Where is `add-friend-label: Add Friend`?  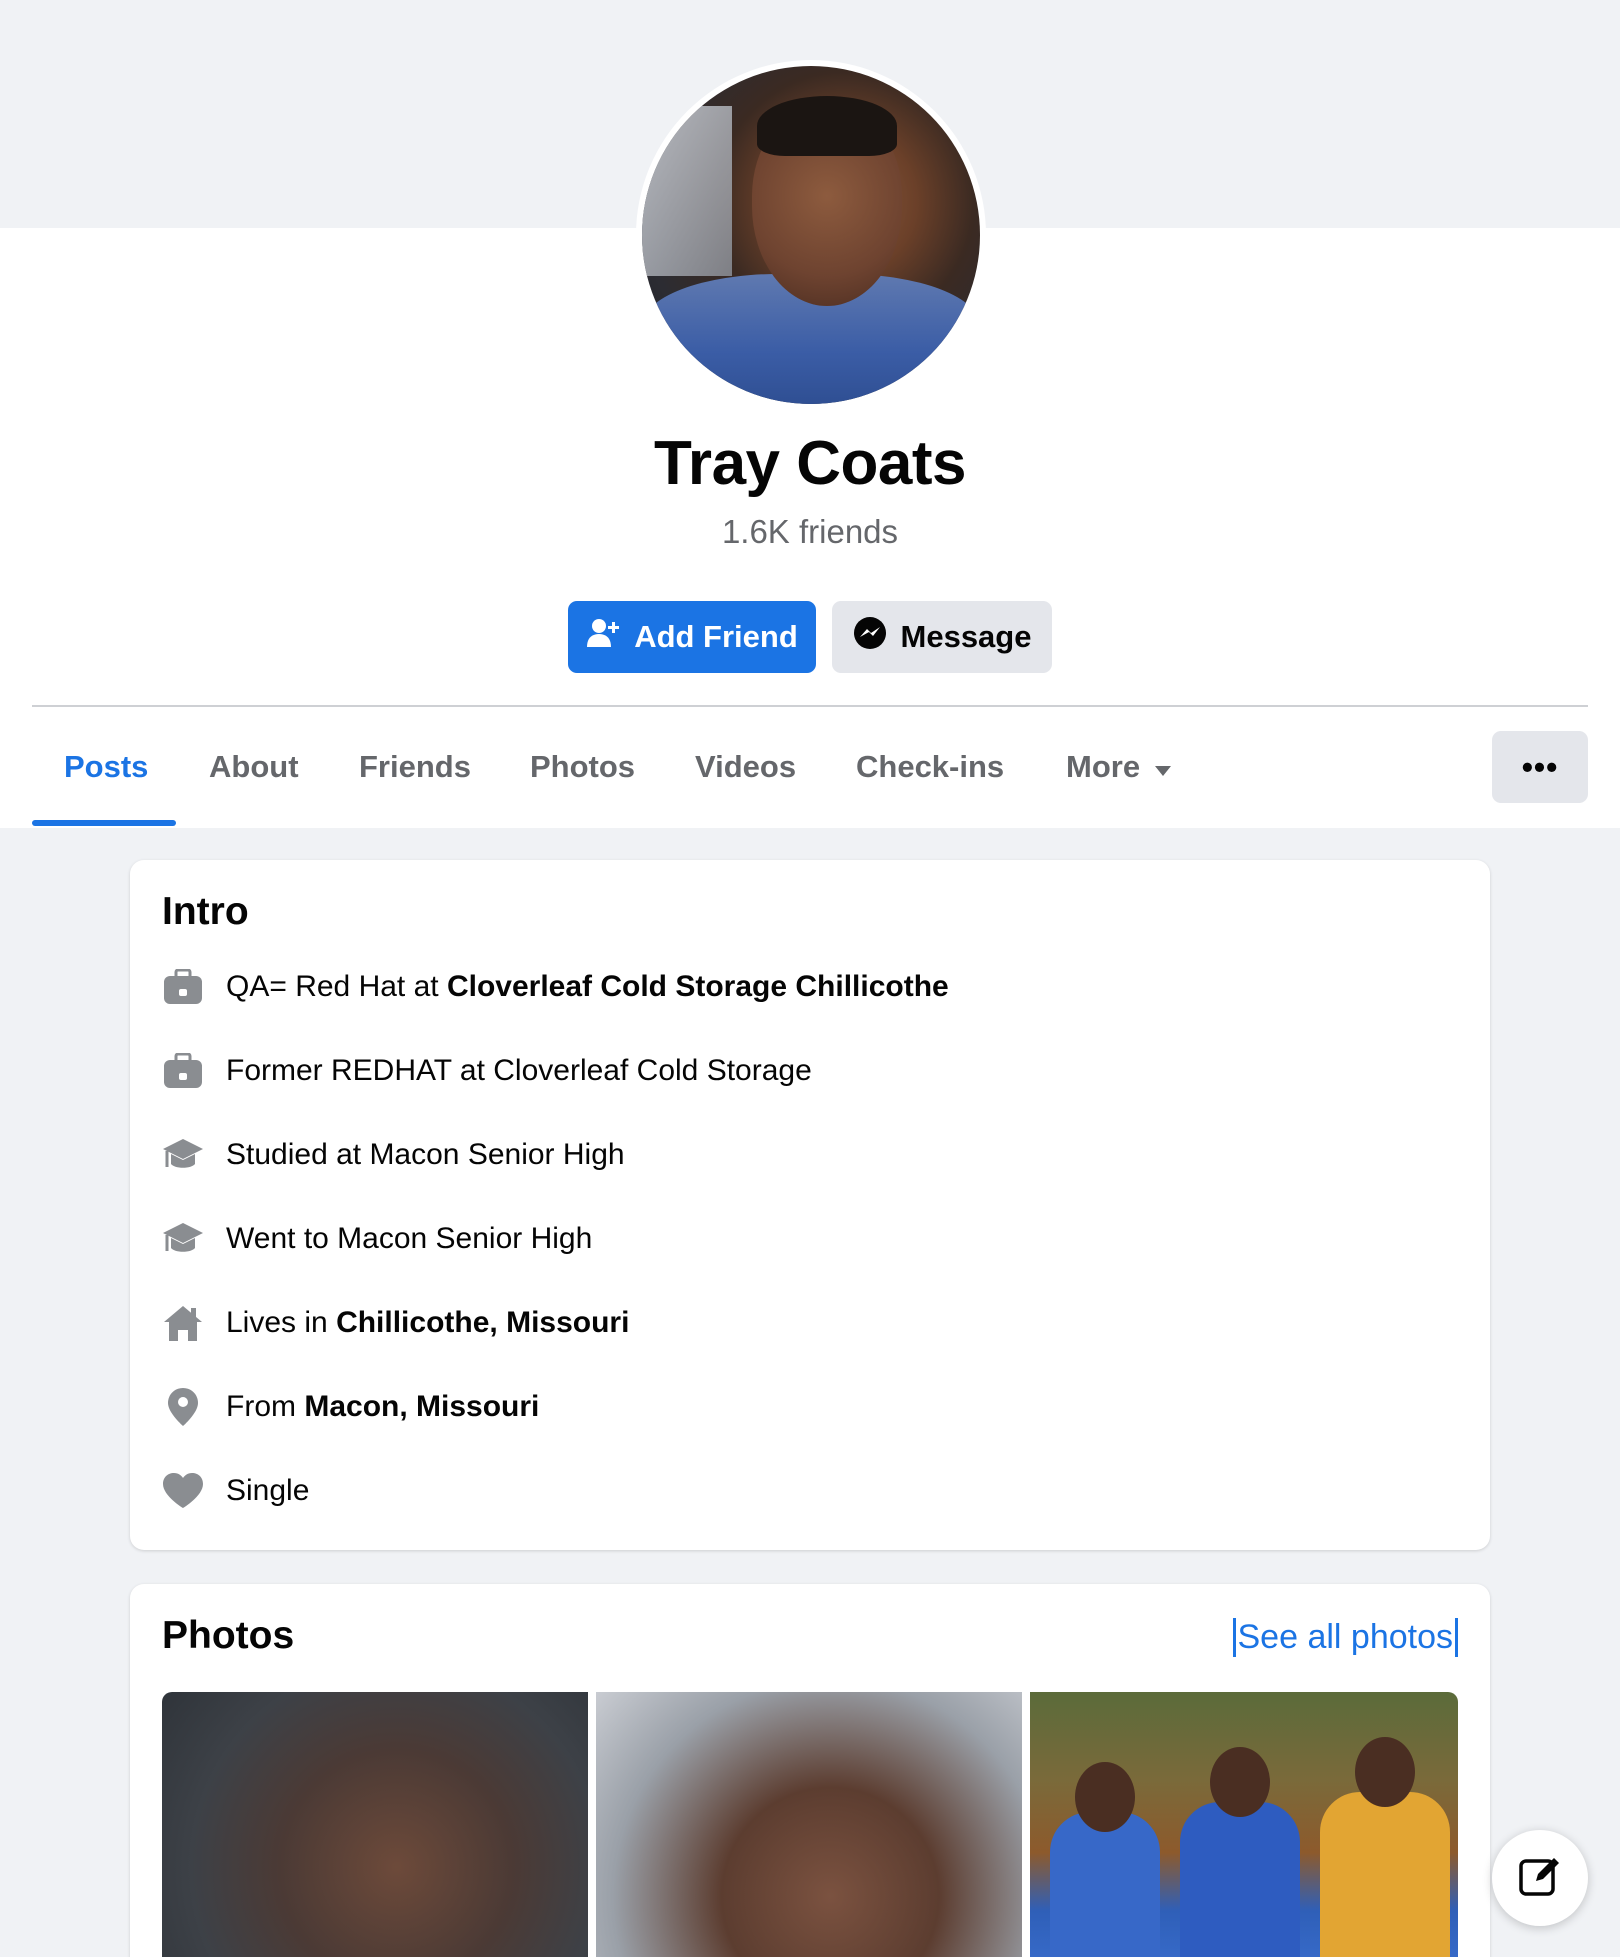 add-friend-label: Add Friend is located at coordinates (716, 636).